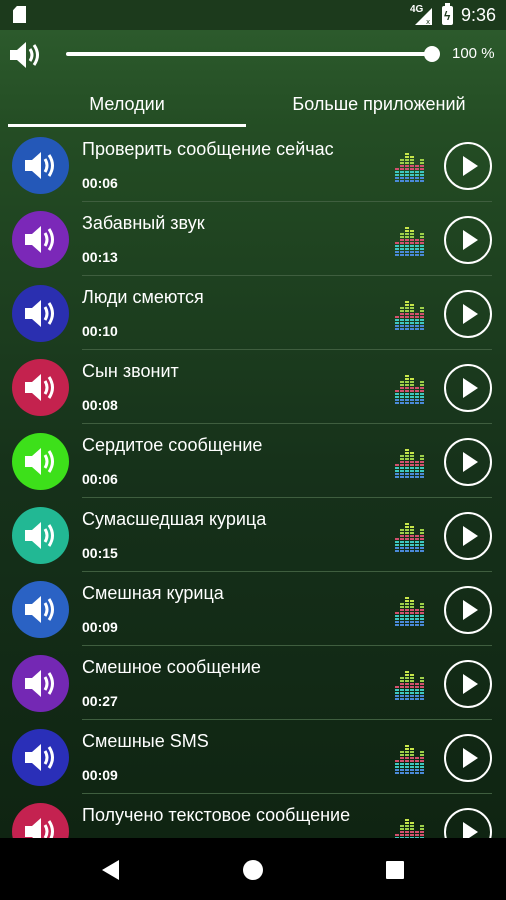 The width and height of the screenshot is (506, 900). I want to click on signal-icon: x, so click(423, 16).